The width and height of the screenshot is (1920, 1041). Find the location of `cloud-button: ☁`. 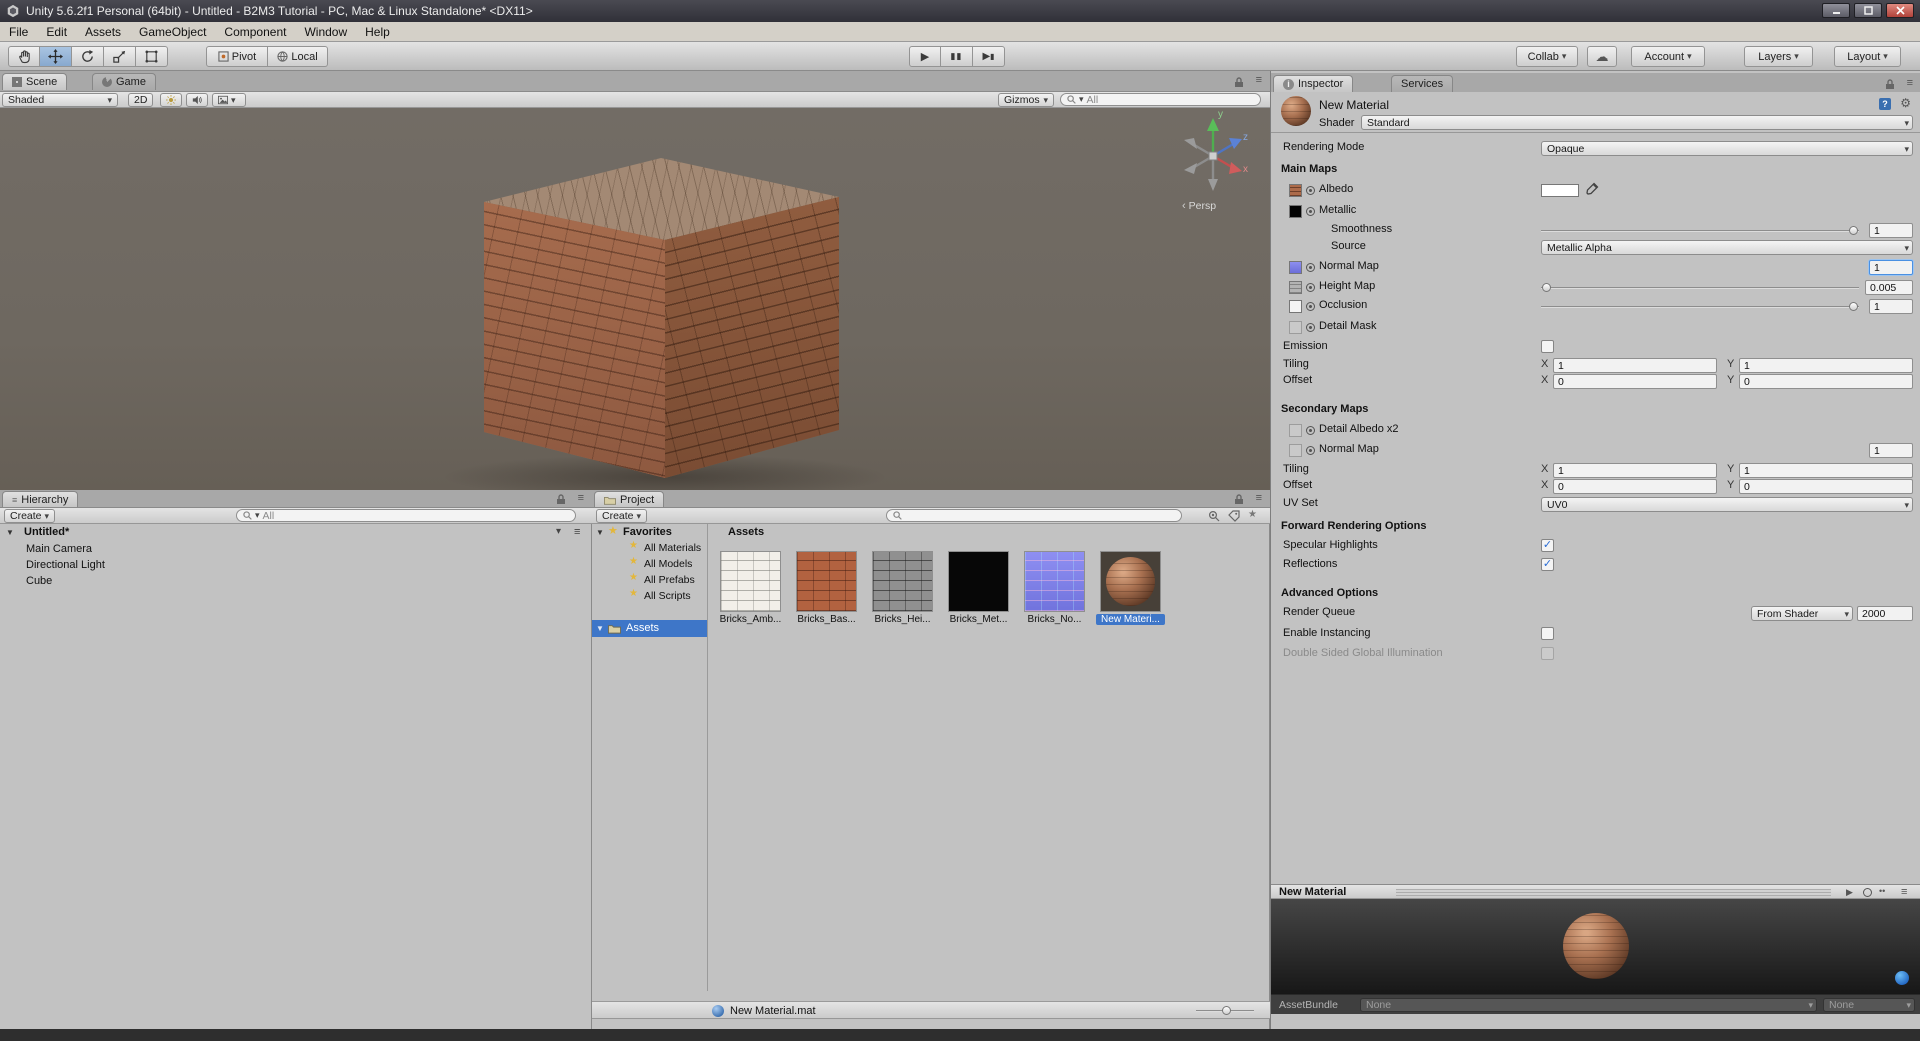

cloud-button: ☁ is located at coordinates (1602, 56).